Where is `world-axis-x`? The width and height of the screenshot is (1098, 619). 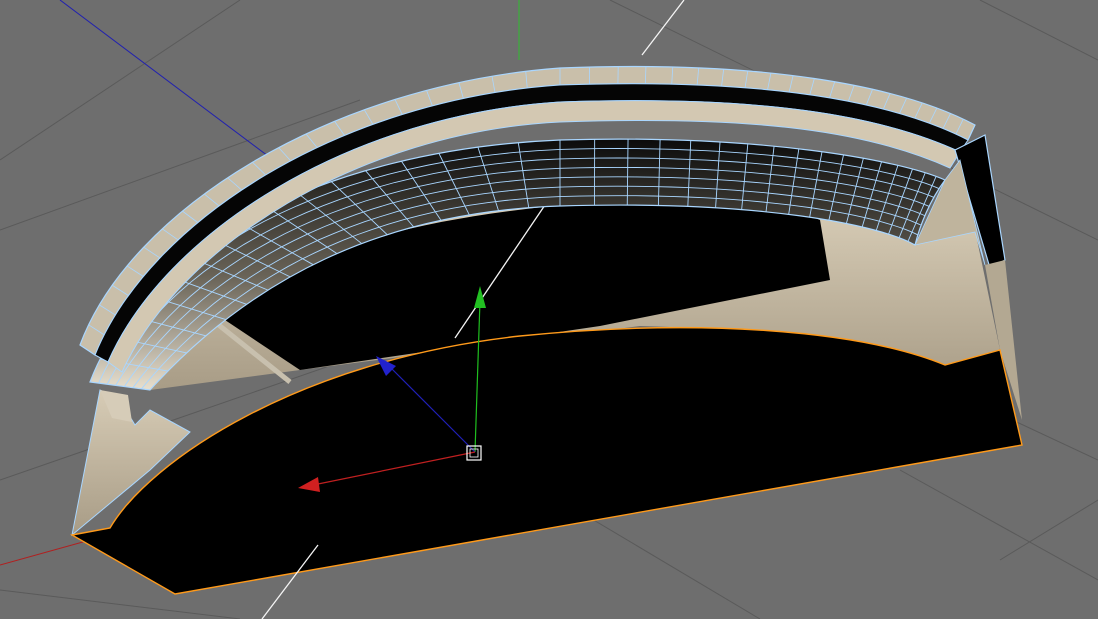
world-axis-x is located at coordinates (45, 552).